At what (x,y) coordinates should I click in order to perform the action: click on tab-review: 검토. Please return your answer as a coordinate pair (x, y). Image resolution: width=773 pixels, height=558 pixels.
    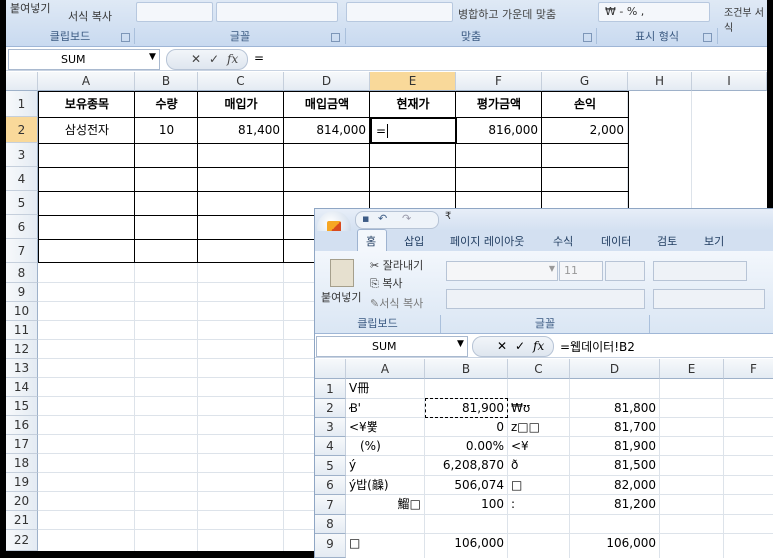
    Looking at the image, I should click on (667, 241).